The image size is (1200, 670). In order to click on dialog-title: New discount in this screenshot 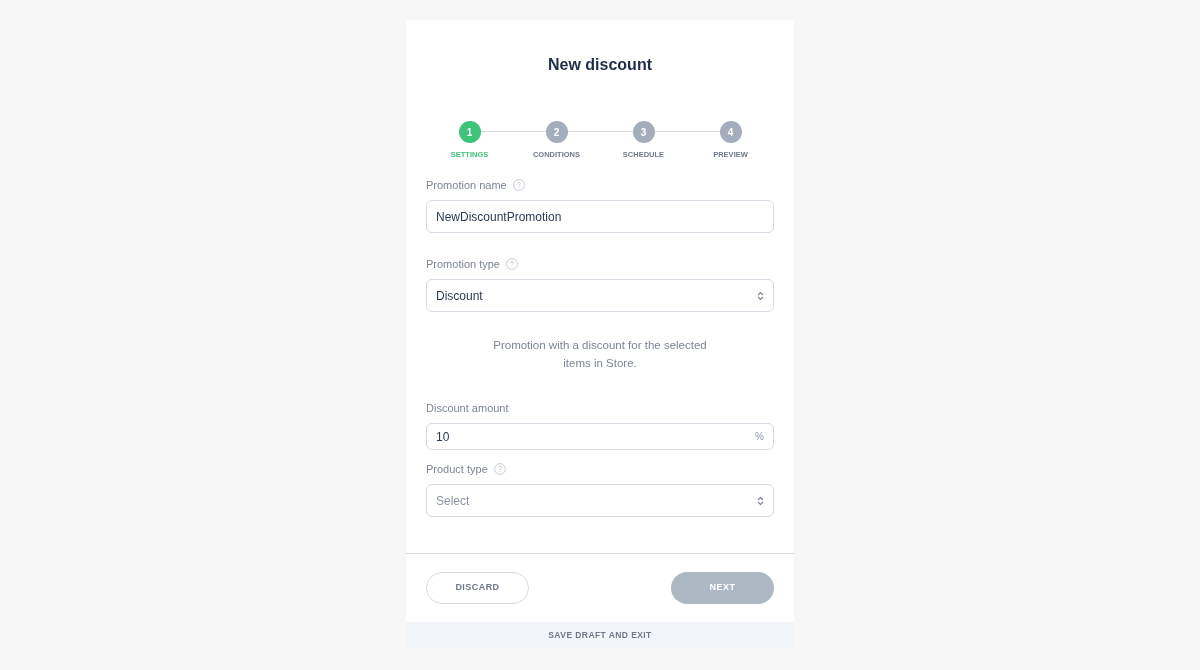, I will do `click(600, 65)`.